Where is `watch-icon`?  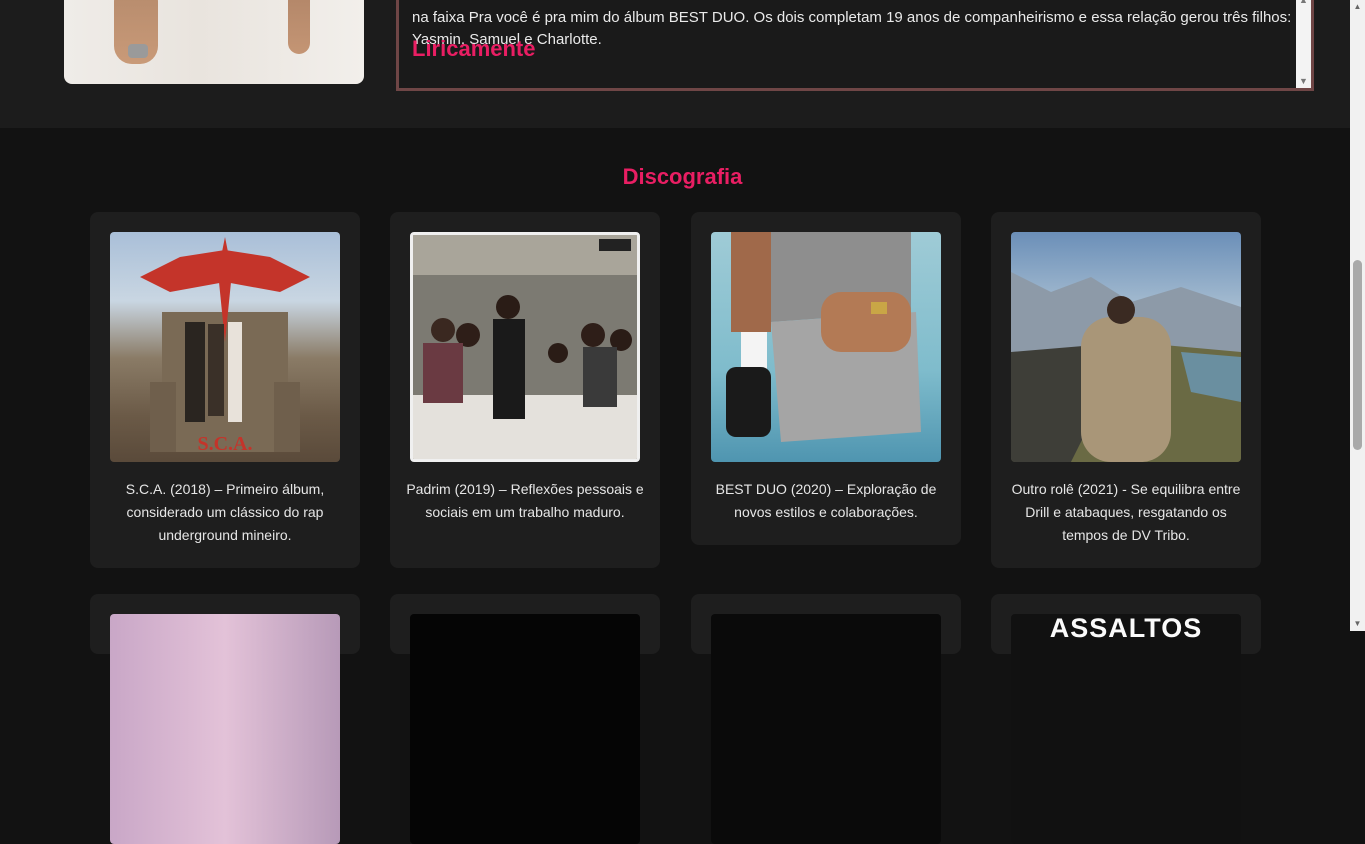
watch-icon is located at coordinates (138, 51).